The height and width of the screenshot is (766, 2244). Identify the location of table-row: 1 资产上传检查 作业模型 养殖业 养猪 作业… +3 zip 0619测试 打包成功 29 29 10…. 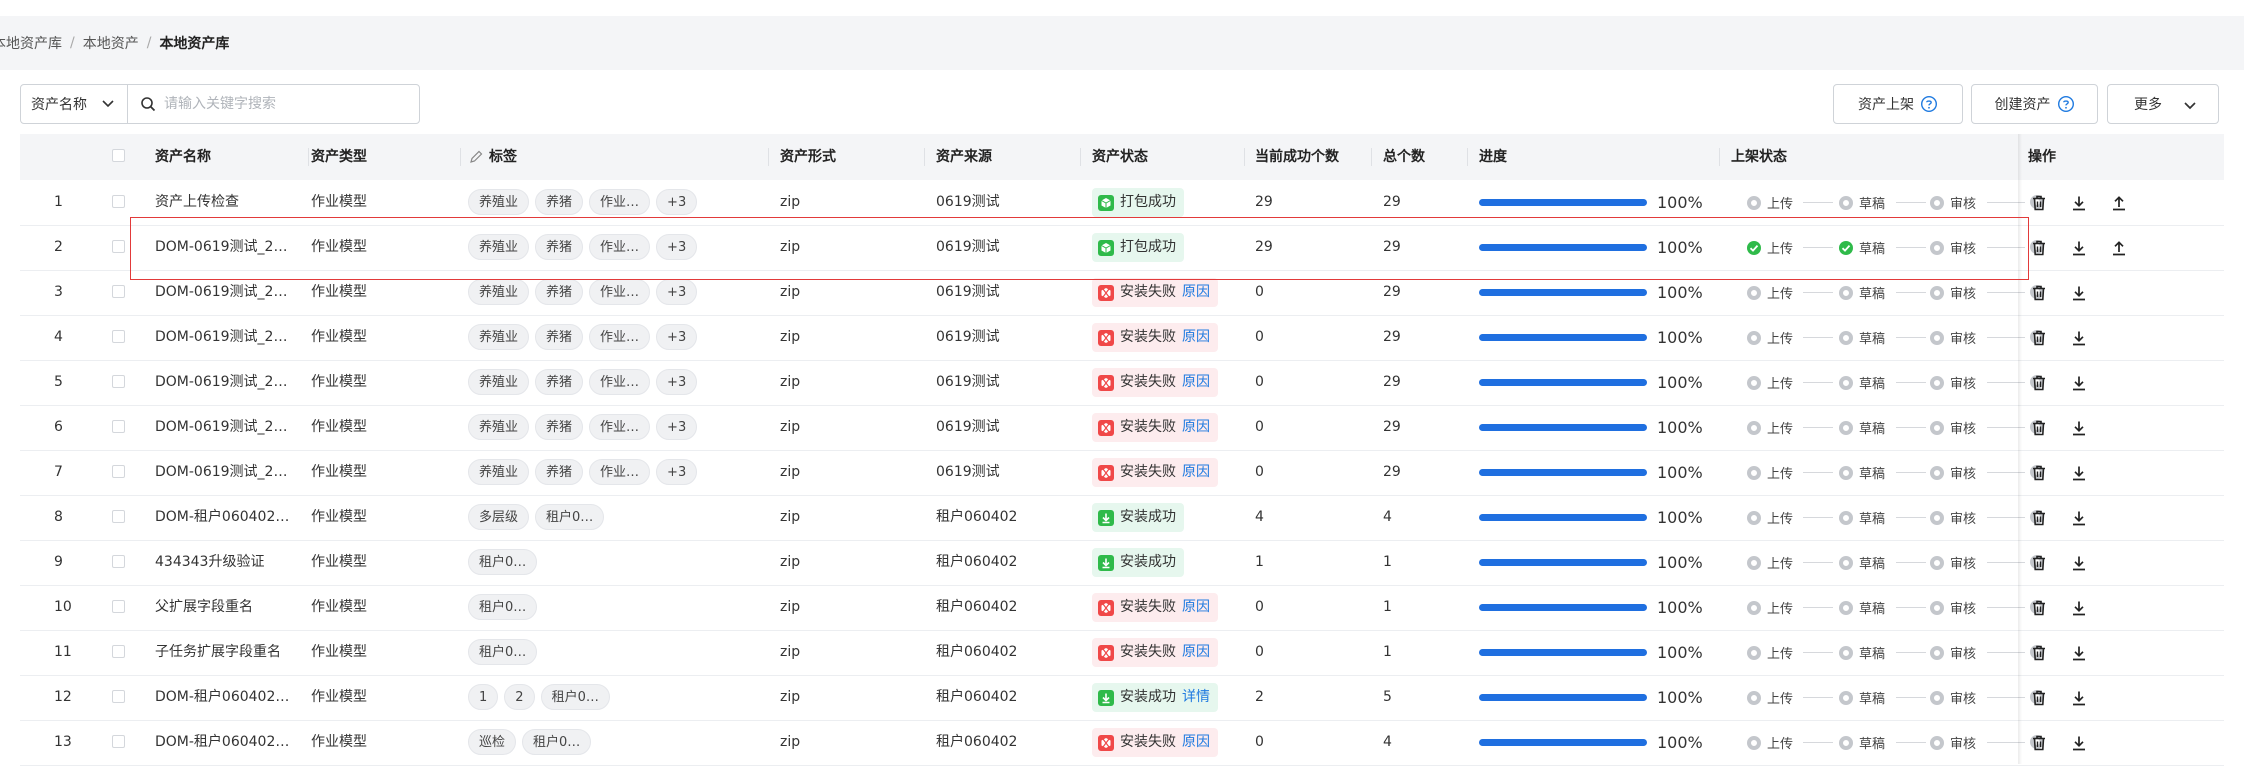
(1122, 203).